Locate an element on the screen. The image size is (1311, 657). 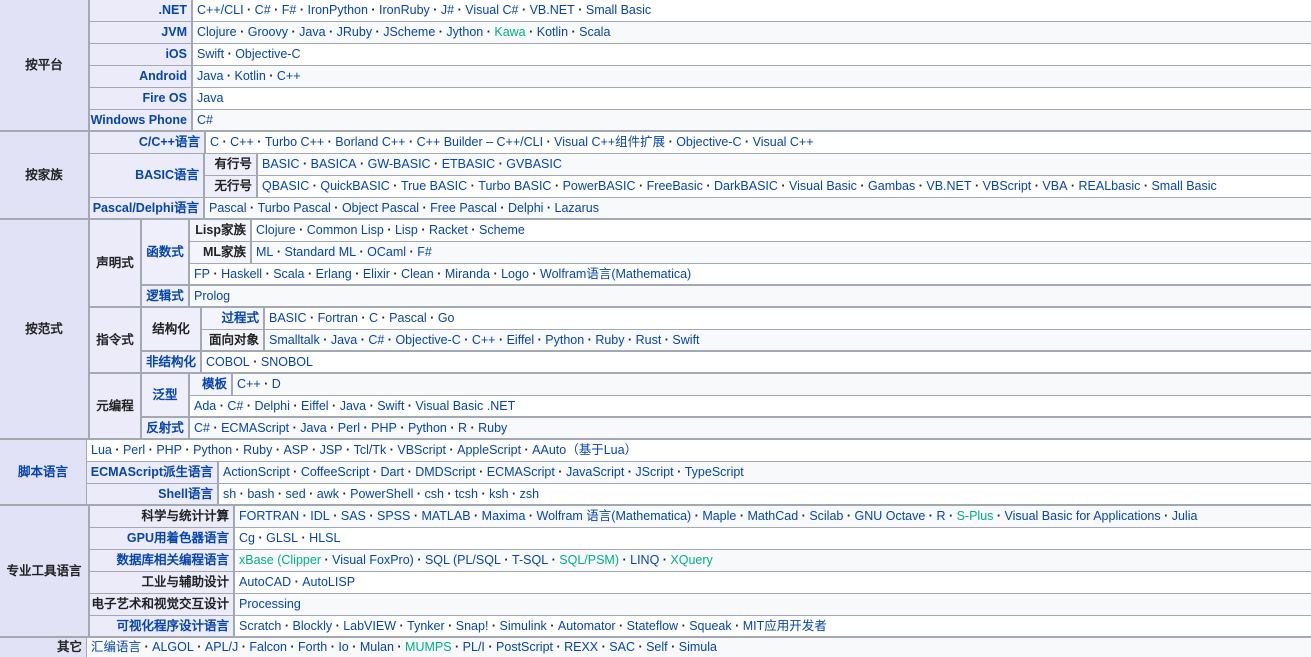
list-item: TypeScript is located at coordinates (714, 472).